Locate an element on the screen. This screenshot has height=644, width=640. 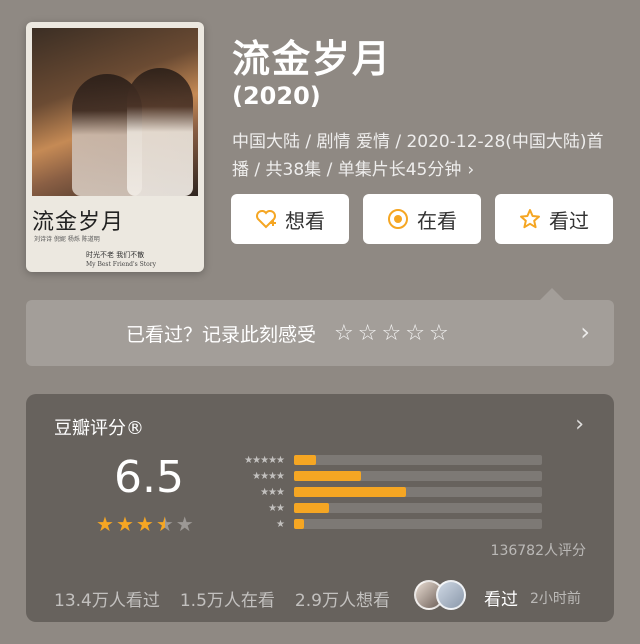
avatar is located at coordinates (451, 595).